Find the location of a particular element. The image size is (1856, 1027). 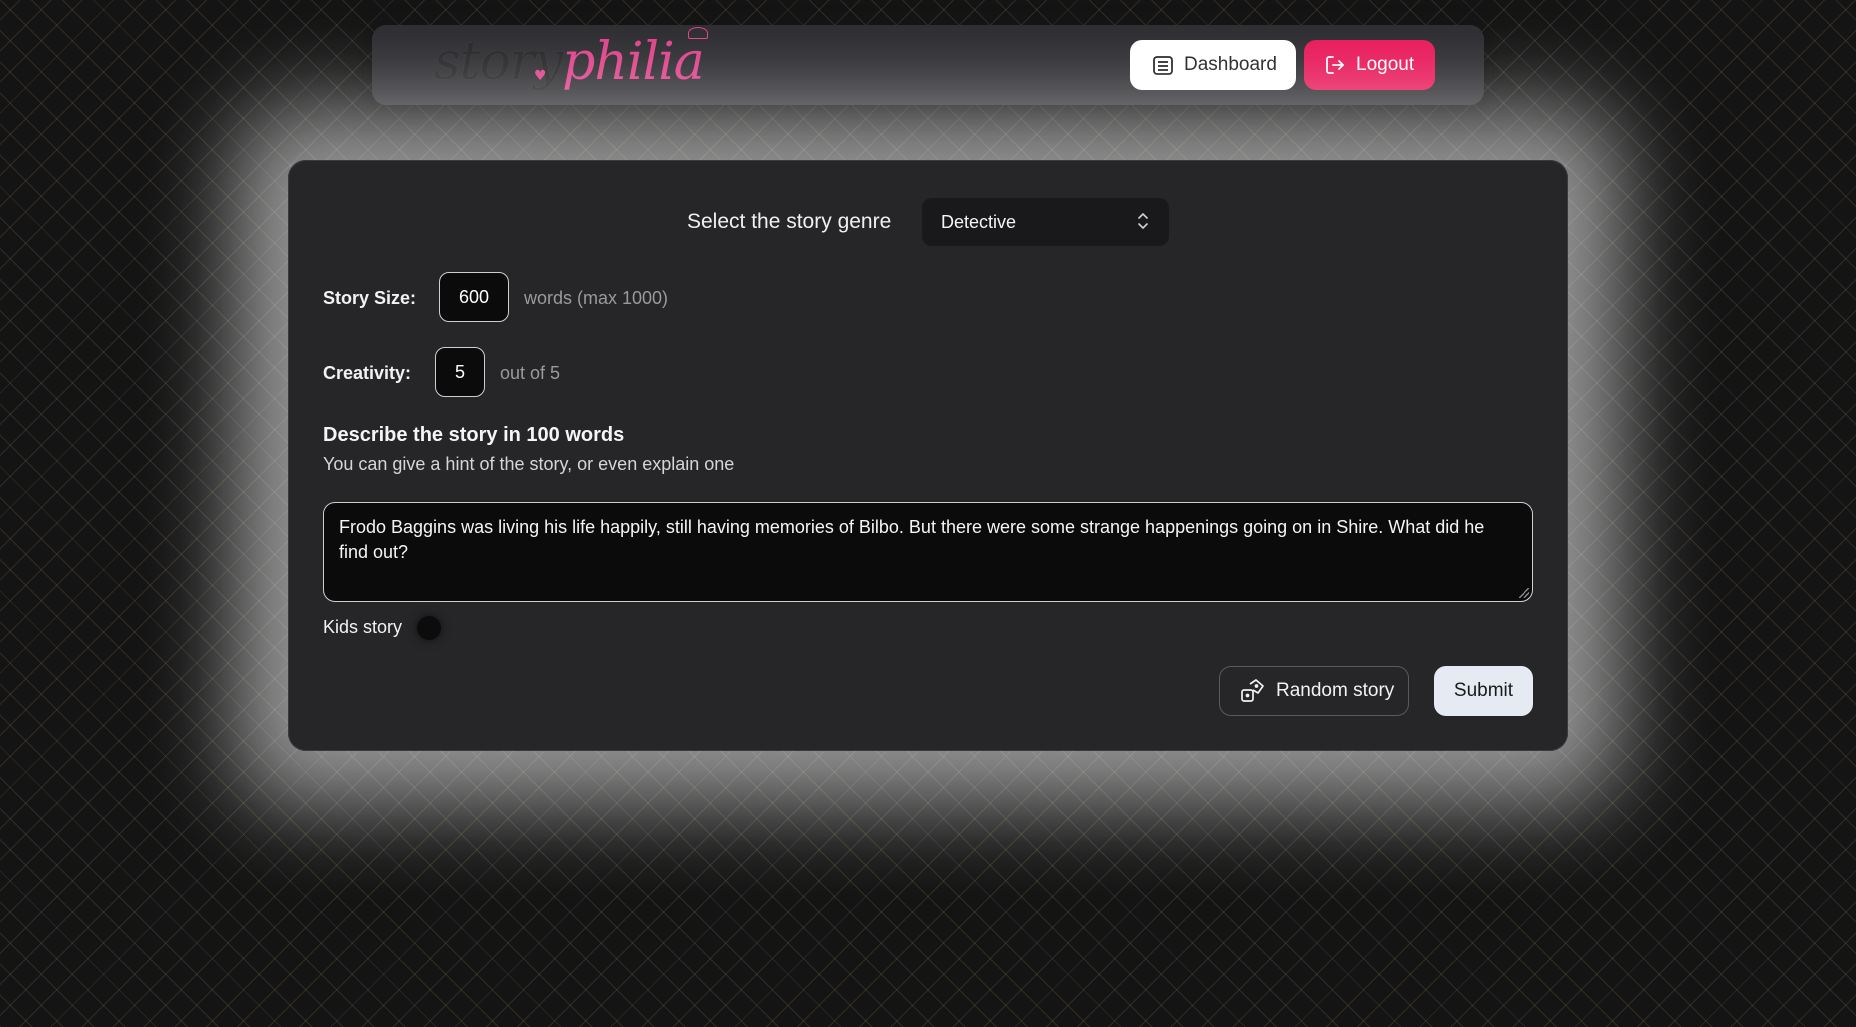

description-title: Describe the story in 100 words is located at coordinates (474, 435).